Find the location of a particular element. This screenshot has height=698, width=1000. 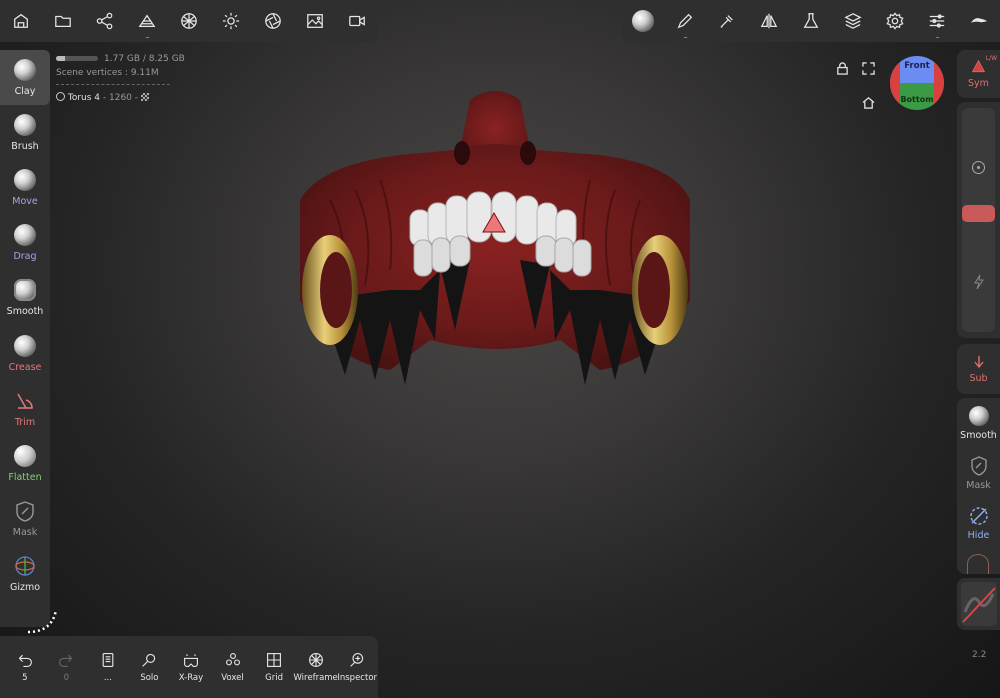

stroke-icon is located at coordinates (979, 21).